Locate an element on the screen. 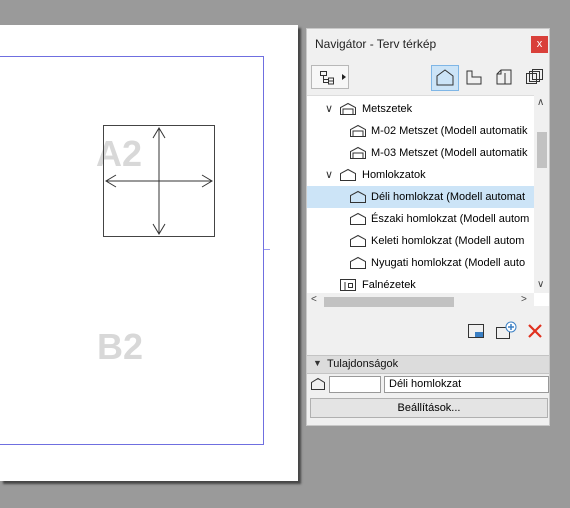 This screenshot has width=570, height=508. elevation-marker-arrows is located at coordinates (159, 181).